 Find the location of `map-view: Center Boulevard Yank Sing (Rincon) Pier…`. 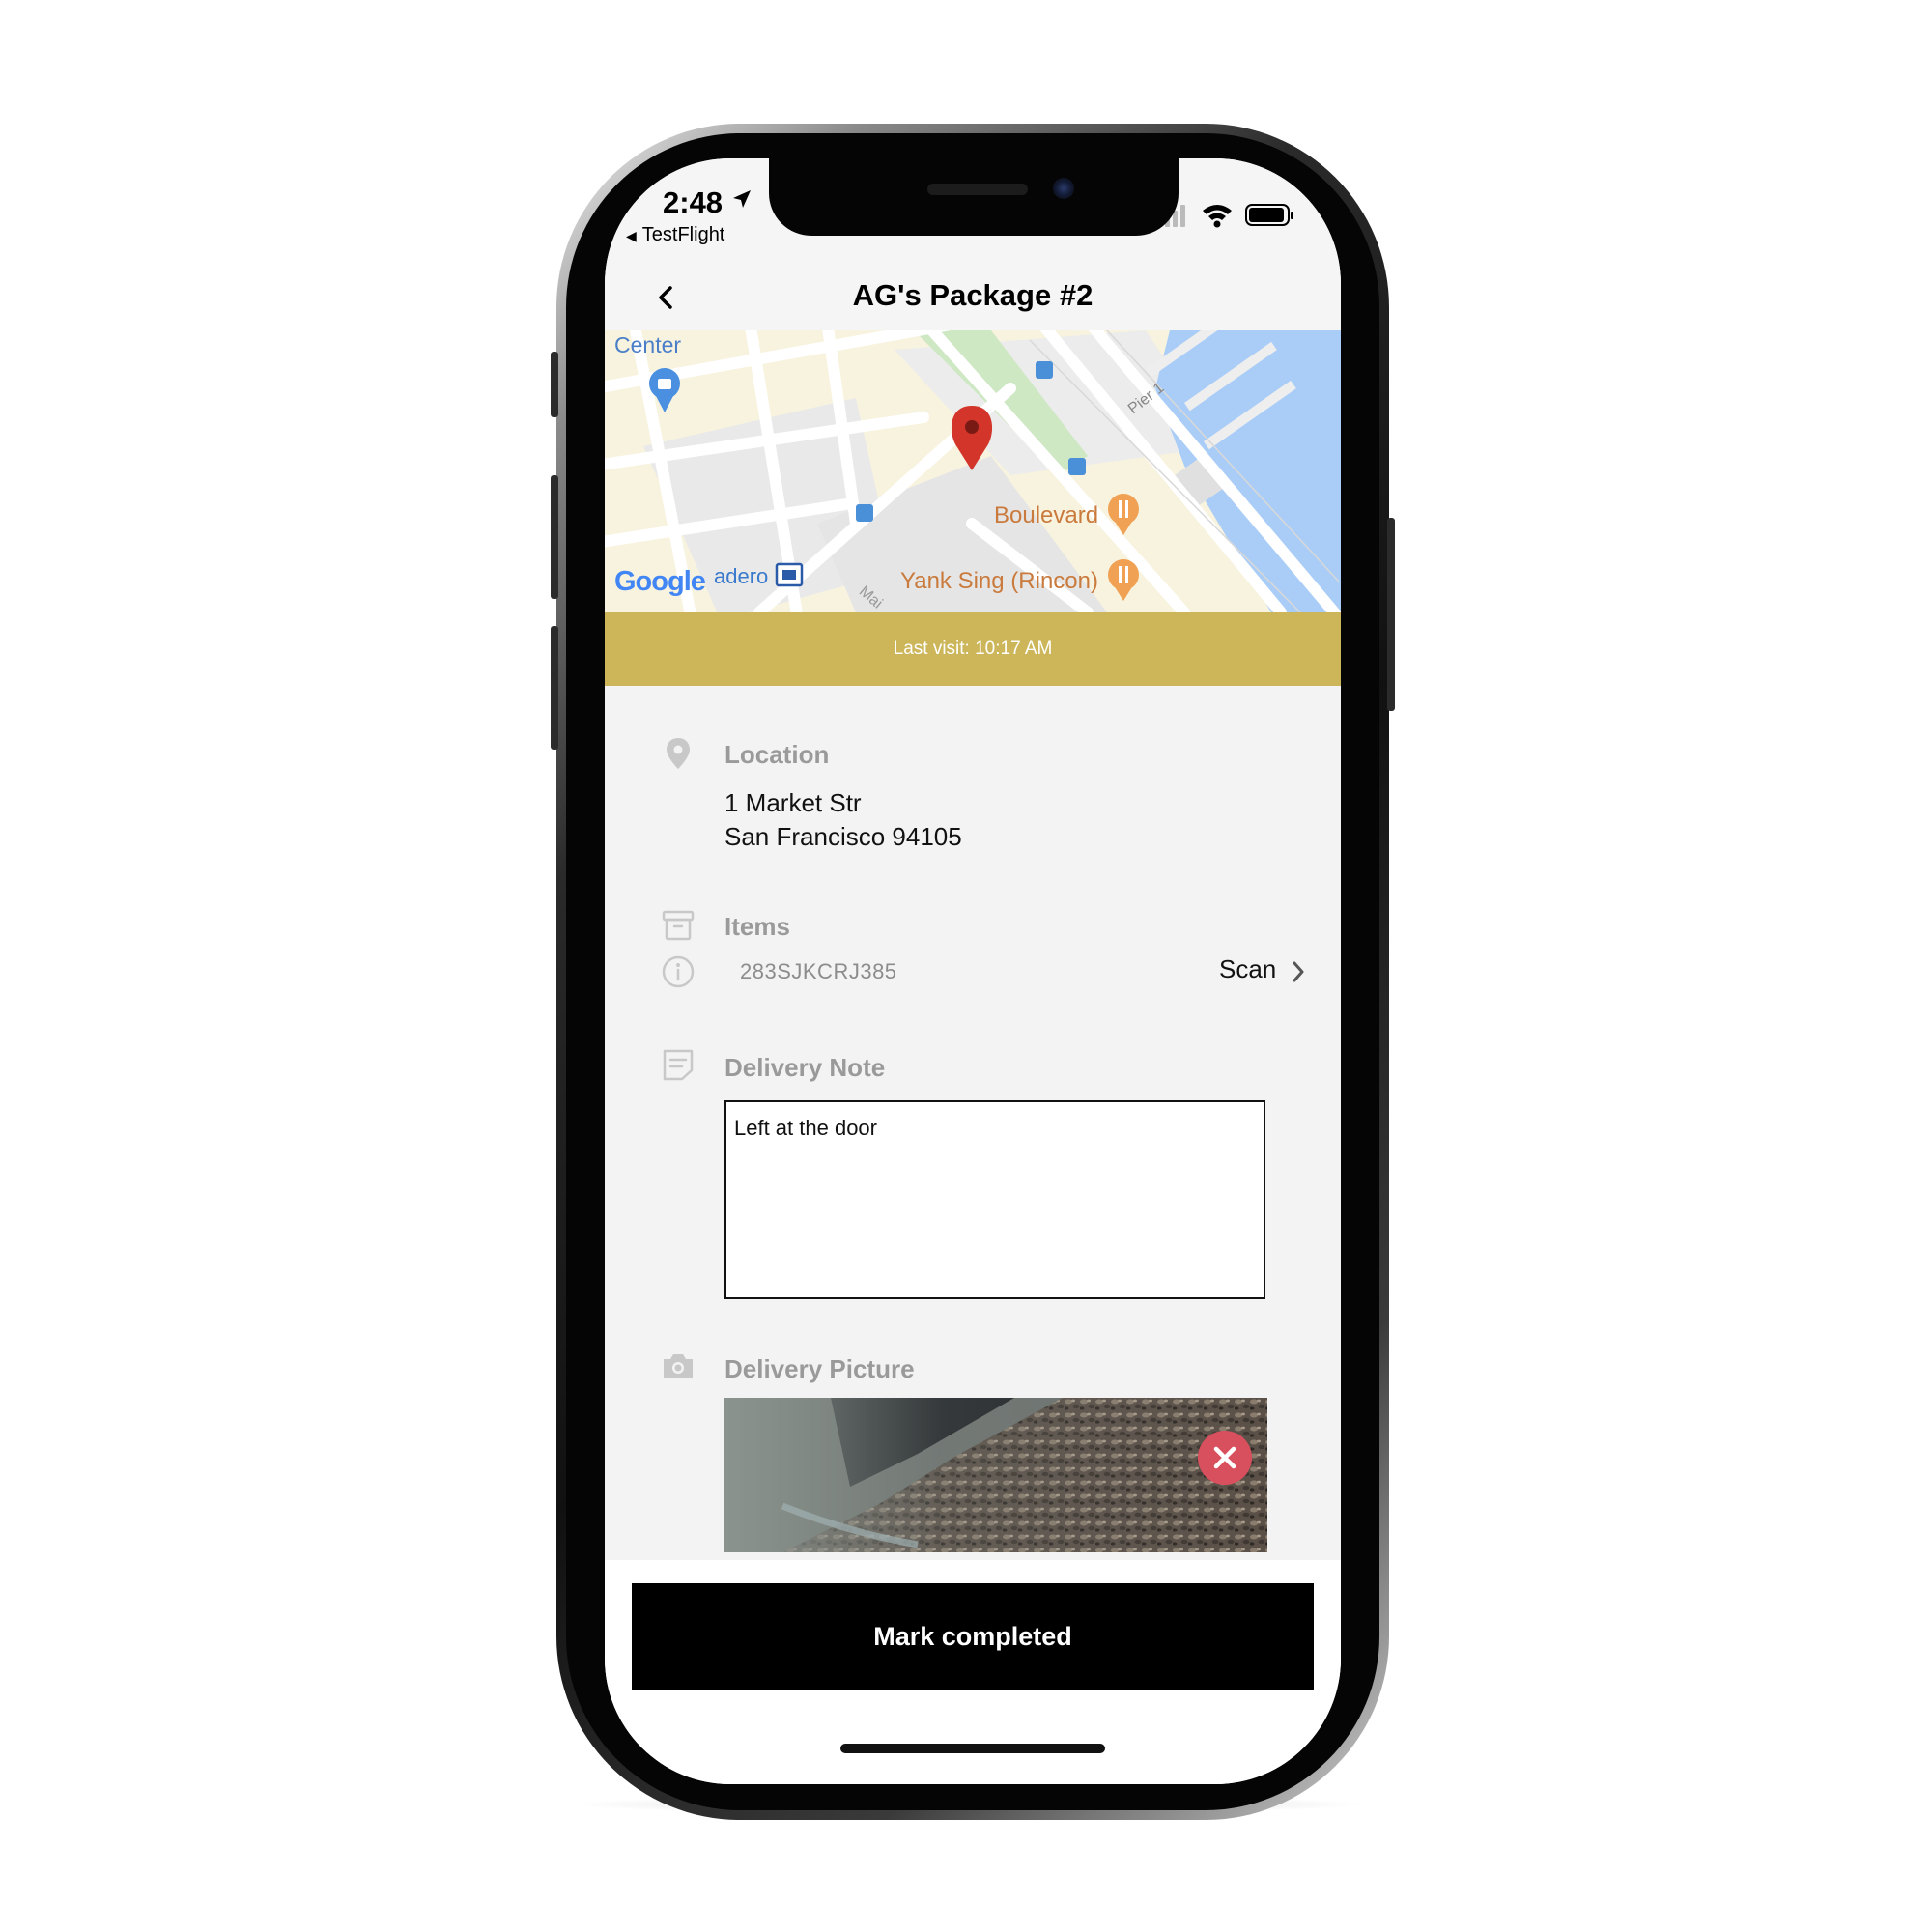

map-view: Center Boulevard Yank Sing (Rincon) Pier… is located at coordinates (973, 471).